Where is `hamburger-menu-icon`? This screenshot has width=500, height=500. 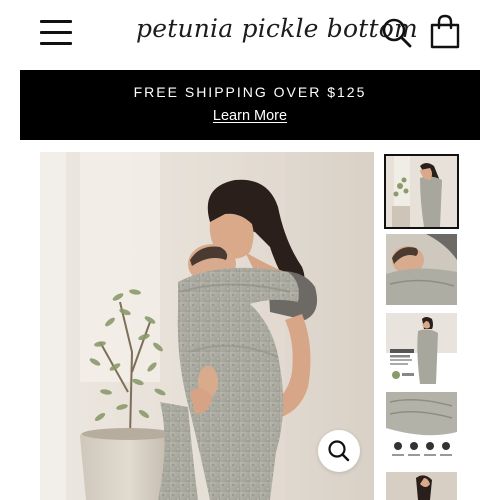 hamburger-menu-icon is located at coordinates (56, 32).